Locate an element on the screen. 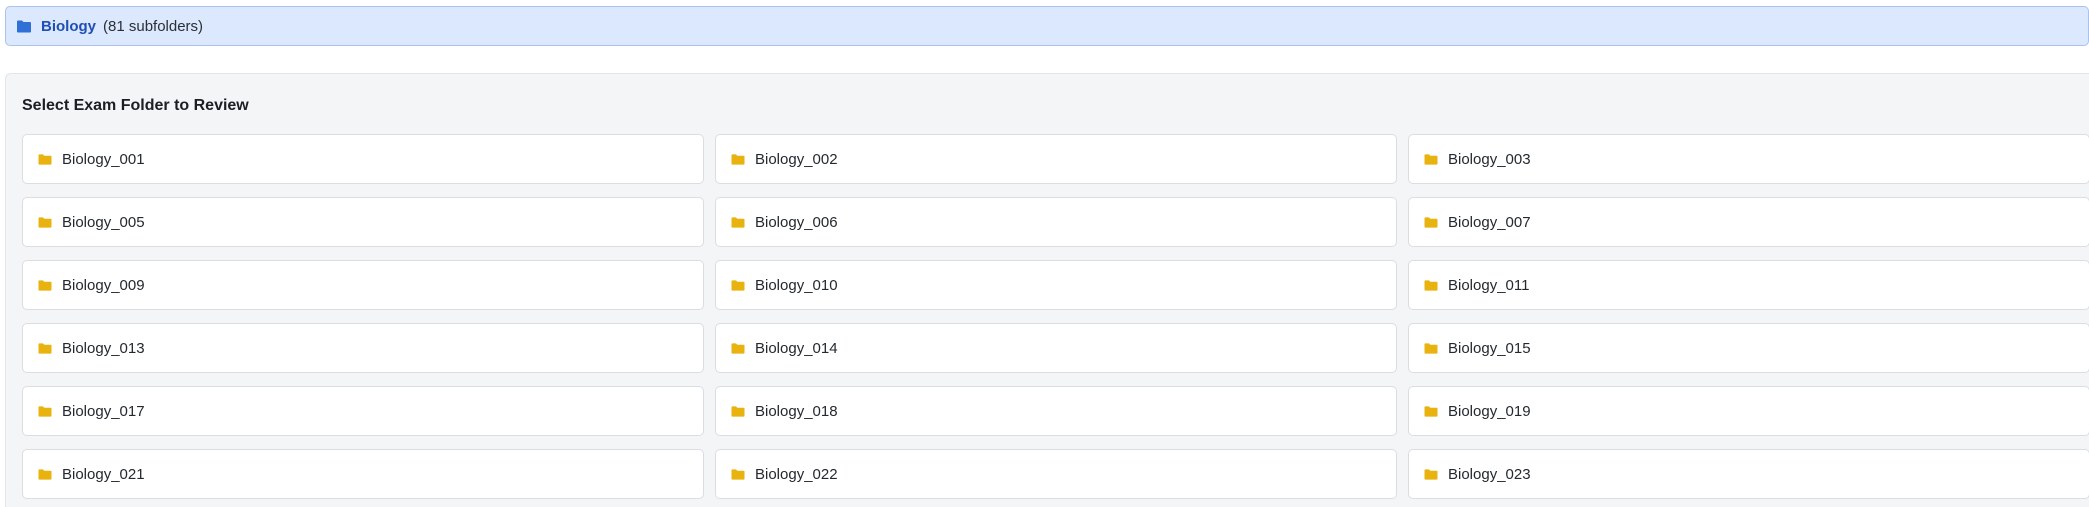 The width and height of the screenshot is (2089, 507). folder-card-biology_003: Biology_003 is located at coordinates (1748, 159).